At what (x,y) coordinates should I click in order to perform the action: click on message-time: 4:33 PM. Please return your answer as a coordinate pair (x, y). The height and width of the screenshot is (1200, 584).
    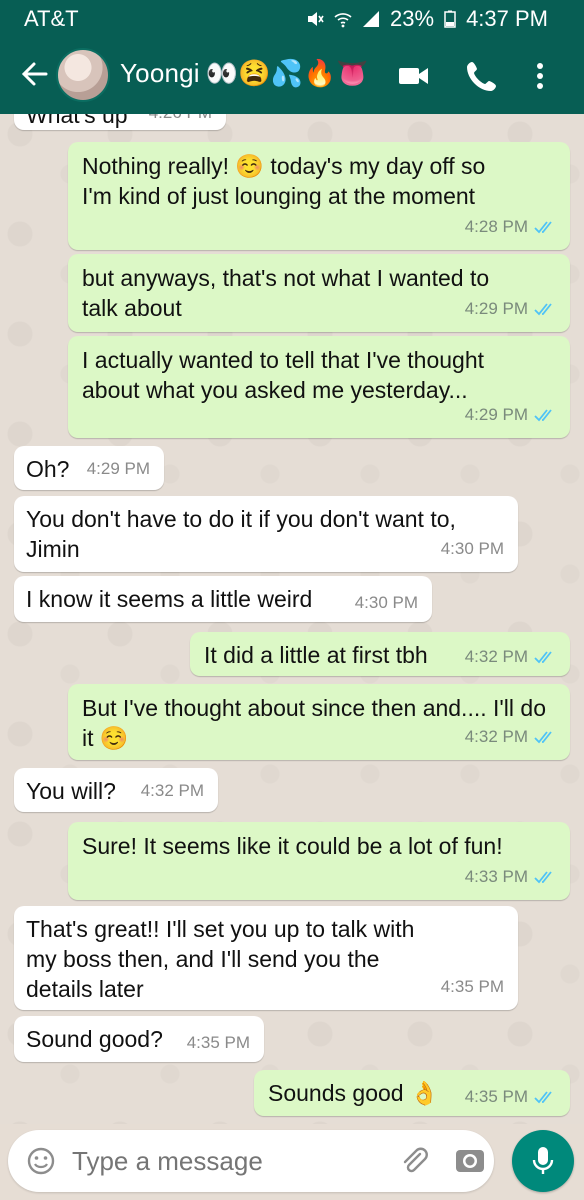
    Looking at the image, I should click on (496, 876).